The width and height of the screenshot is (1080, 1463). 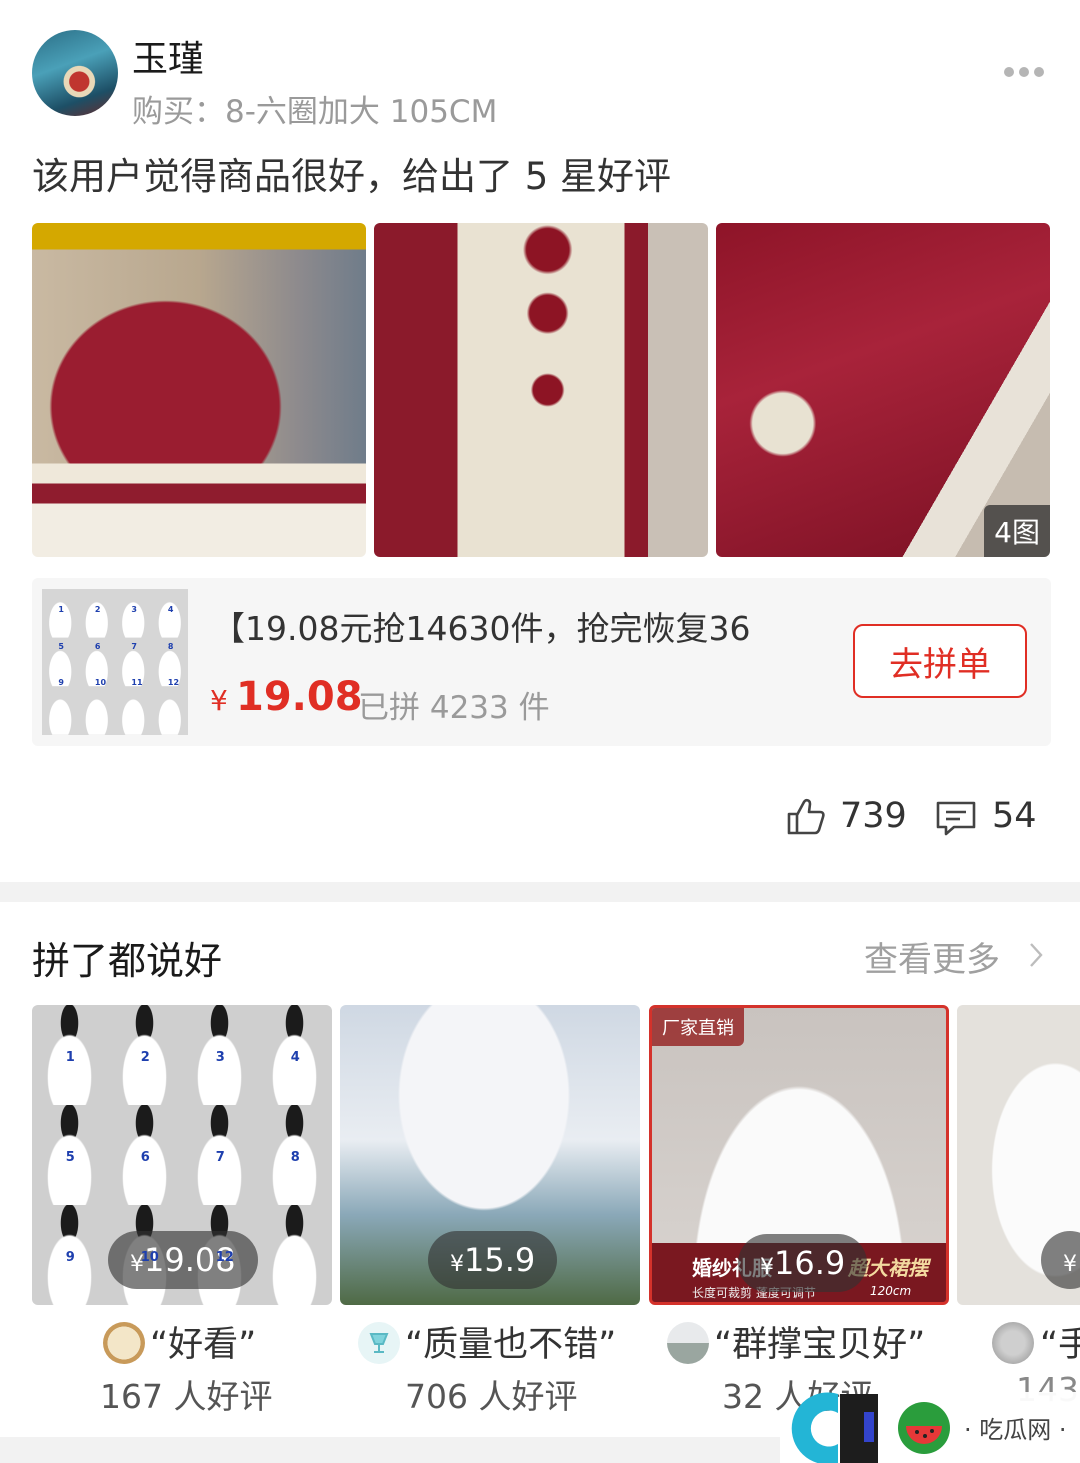 What do you see at coordinates (1036, 955) in the screenshot?
I see `chevron-right-icon` at bounding box center [1036, 955].